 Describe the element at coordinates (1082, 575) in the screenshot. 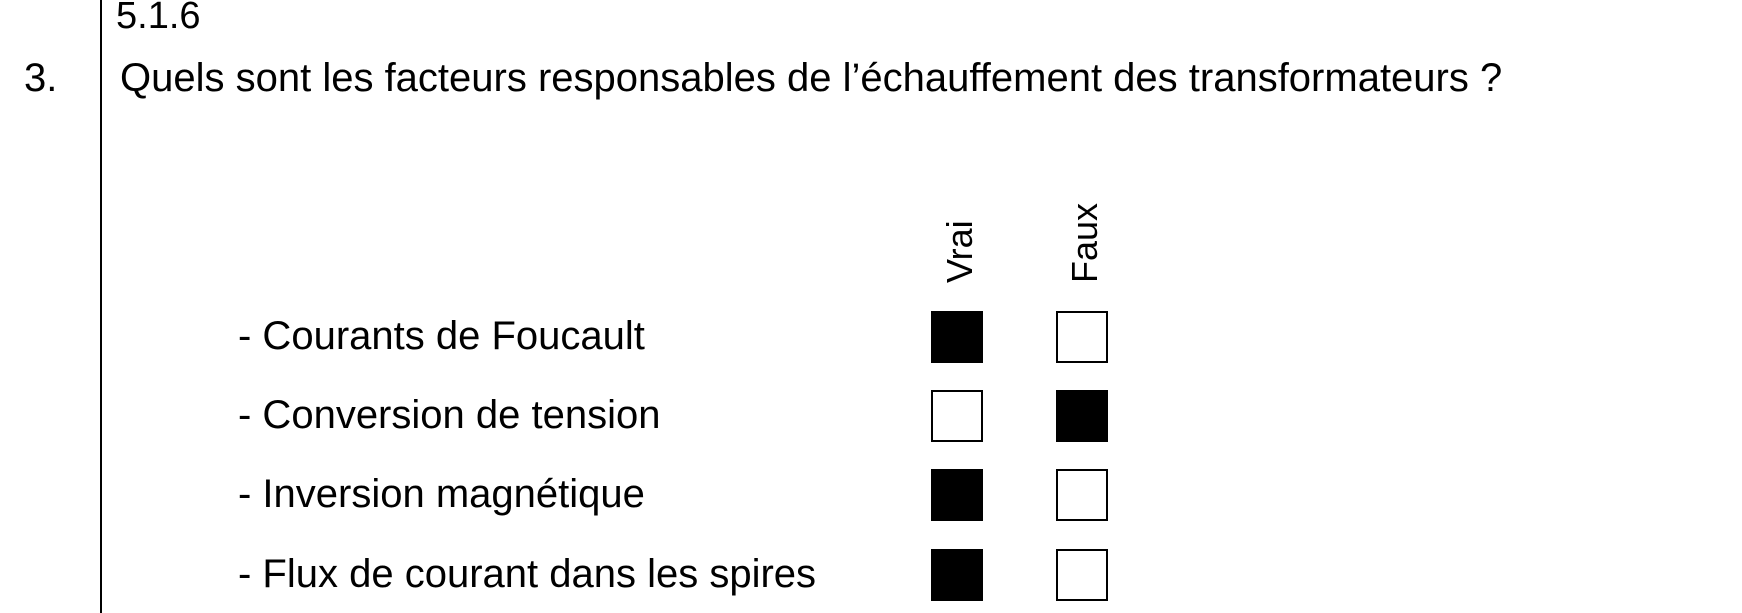

I see `checkbox-faux-flux-de-courant-dans-les-spires` at that location.